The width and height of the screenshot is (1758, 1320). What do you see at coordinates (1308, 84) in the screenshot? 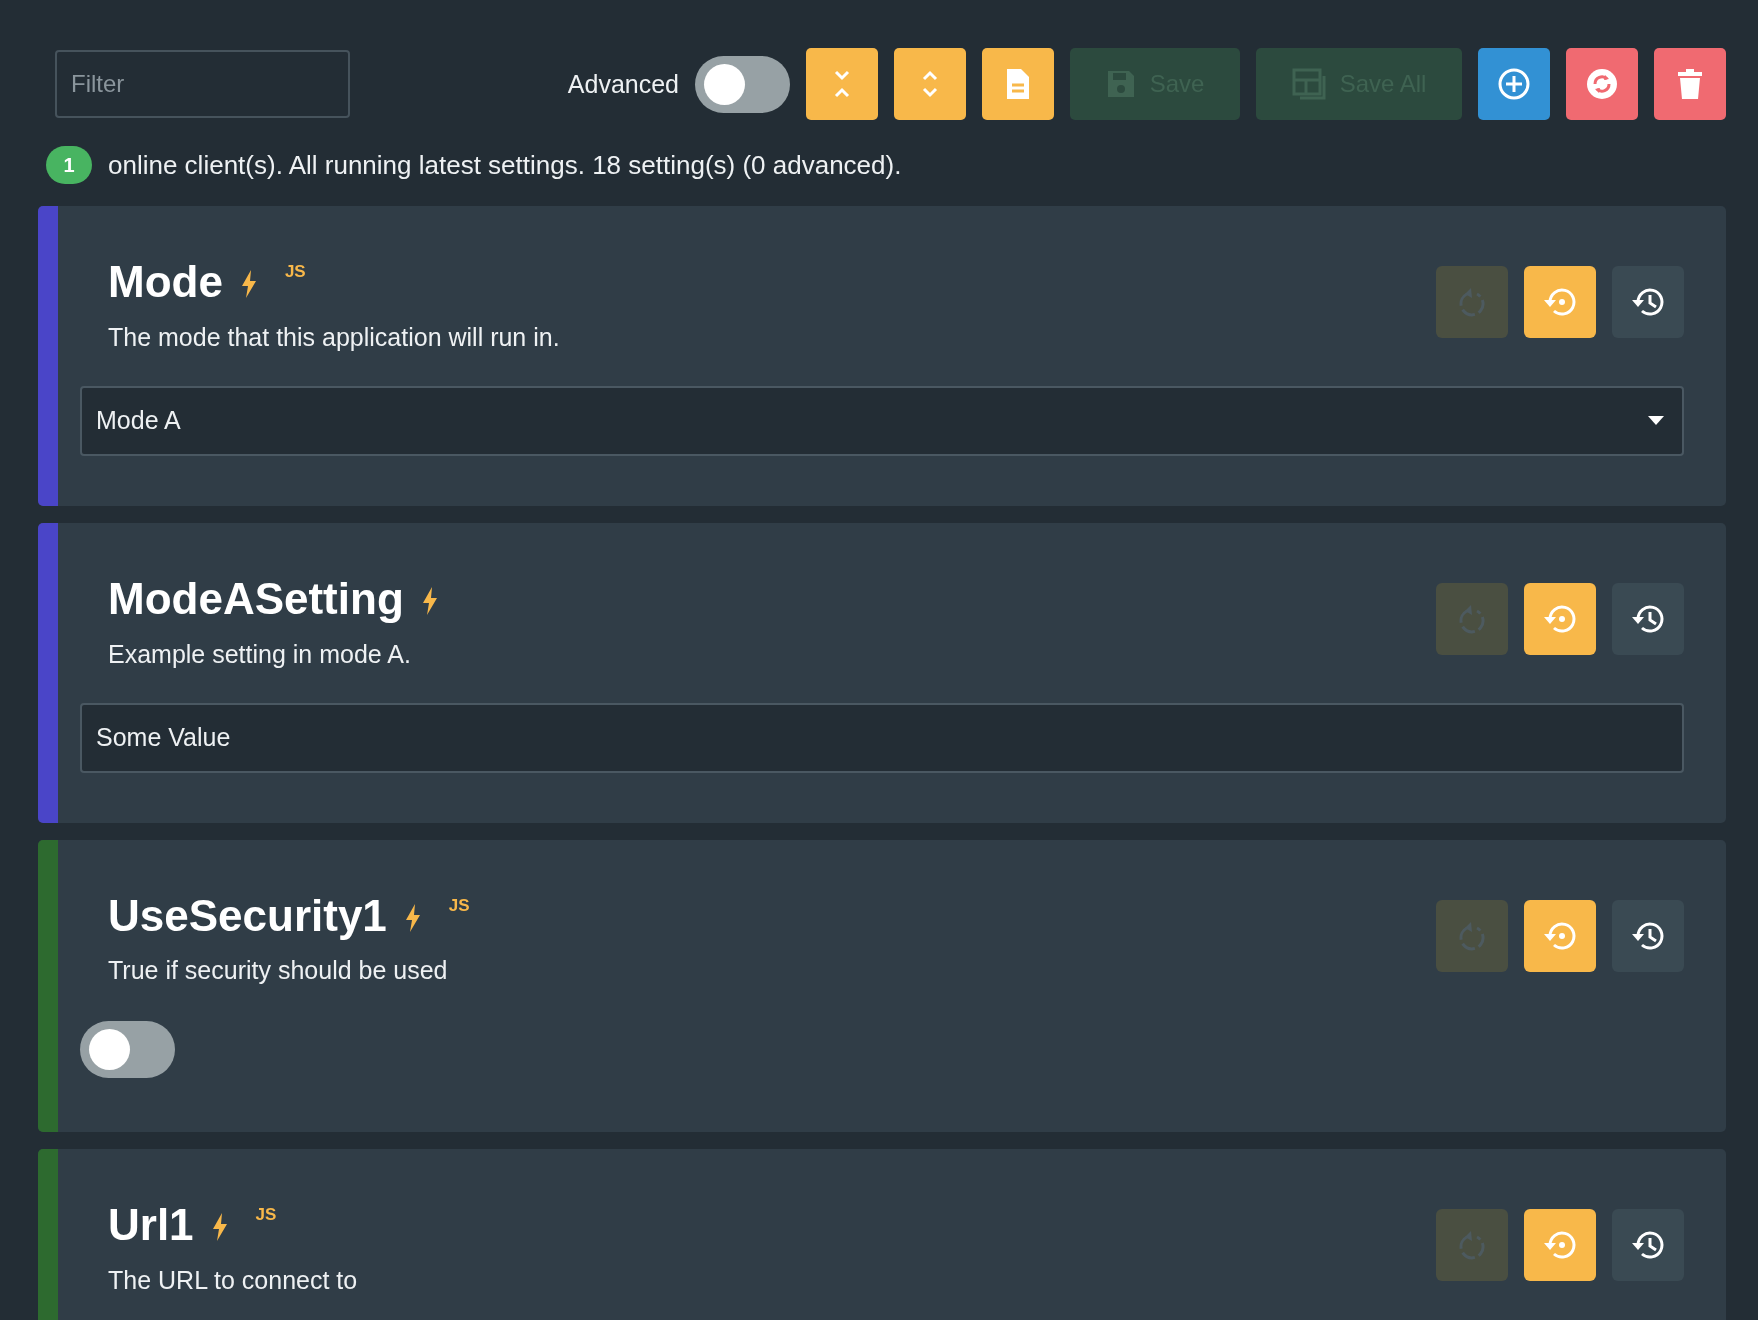
I see `panels-icon` at bounding box center [1308, 84].